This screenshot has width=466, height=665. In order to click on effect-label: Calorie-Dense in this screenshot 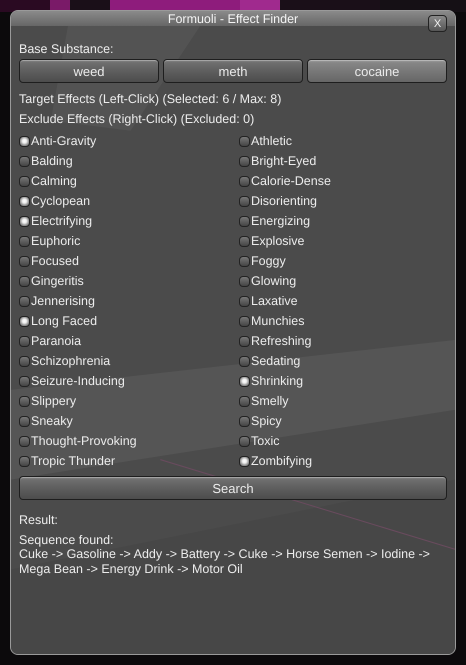, I will do `click(291, 181)`.